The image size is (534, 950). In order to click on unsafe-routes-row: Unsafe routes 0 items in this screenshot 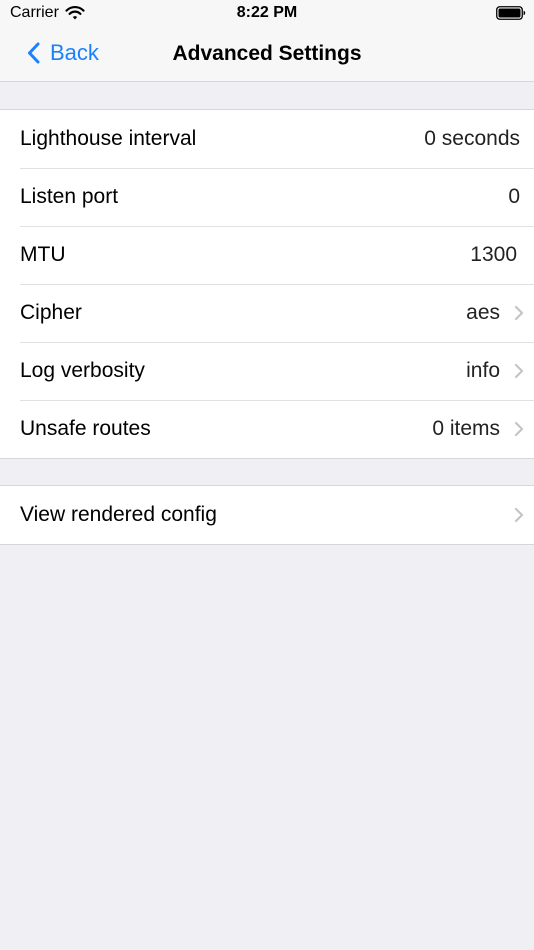, I will do `click(267, 429)`.